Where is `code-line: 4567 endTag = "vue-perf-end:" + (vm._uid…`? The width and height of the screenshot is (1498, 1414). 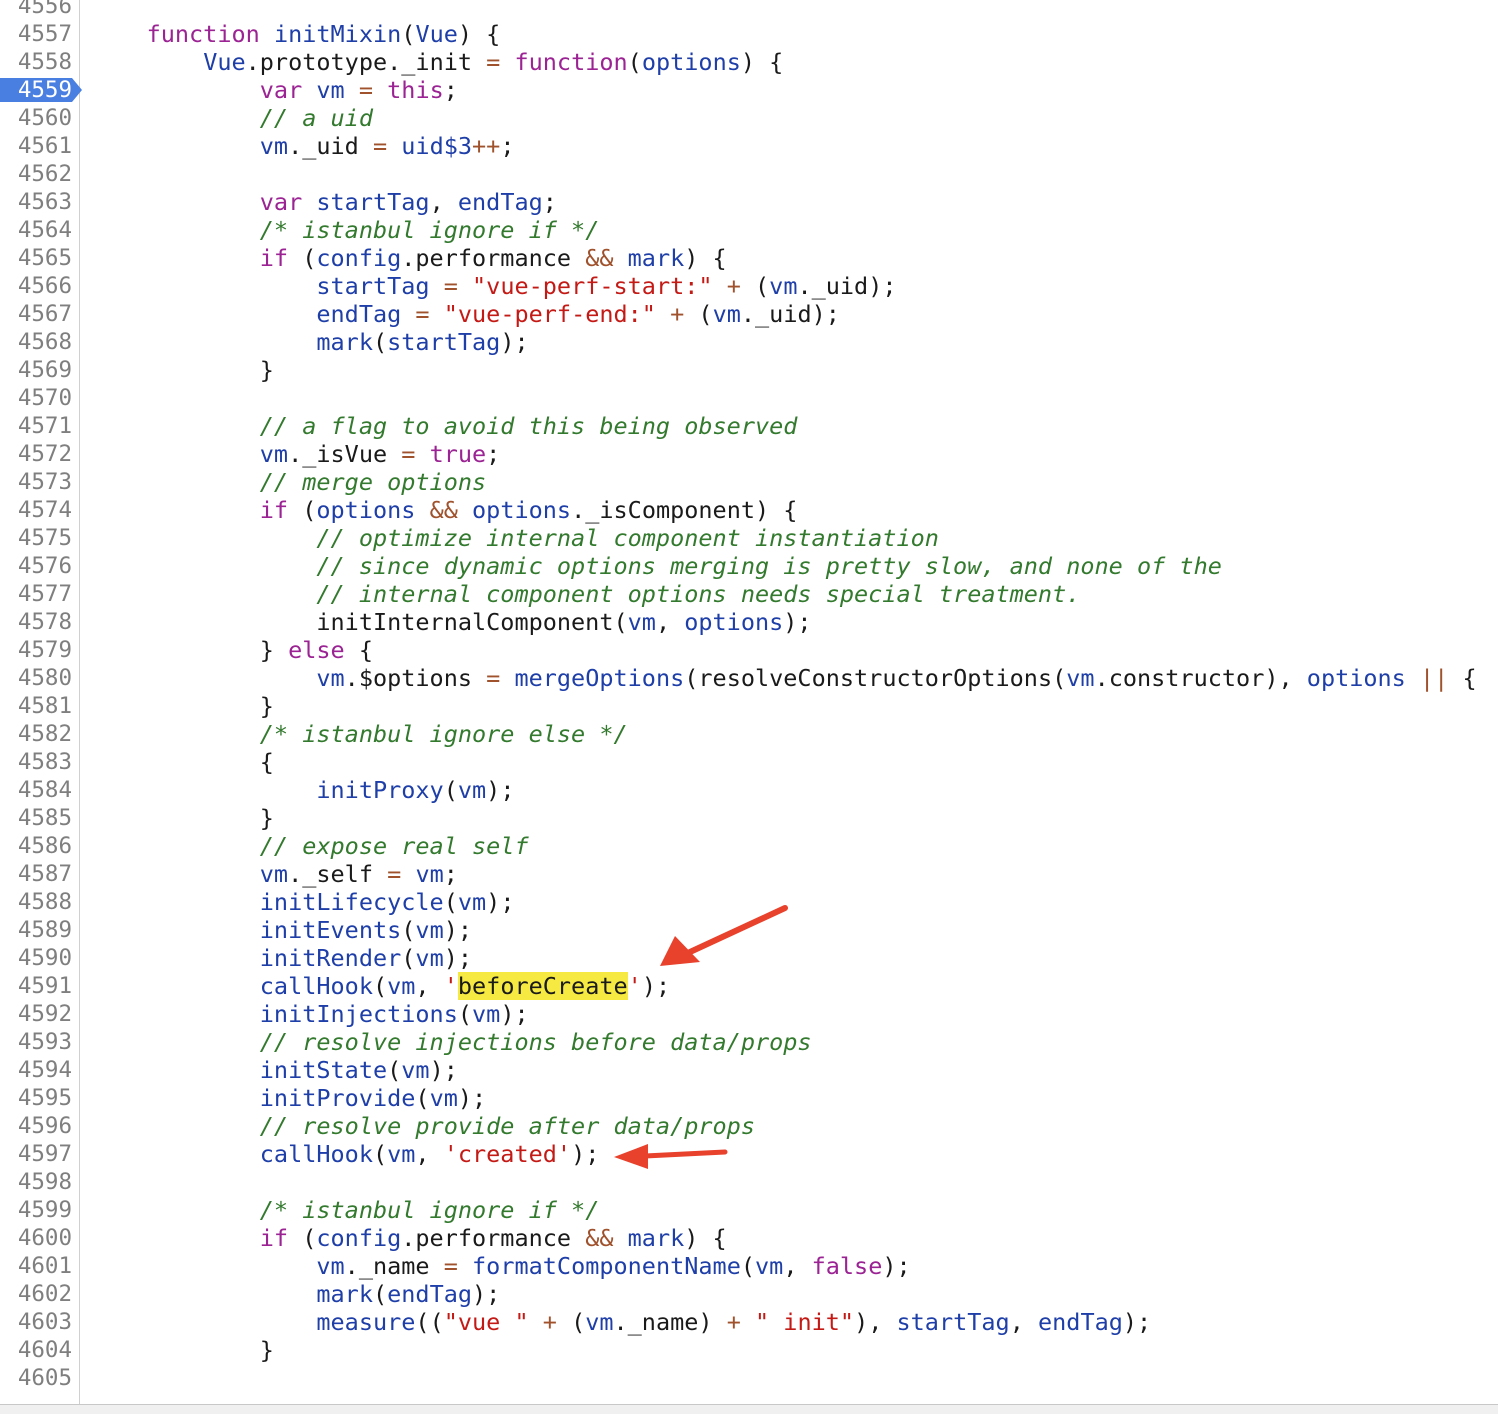 code-line: 4567 endTag = "vue-perf-end:" + (vm._uid… is located at coordinates (749, 314).